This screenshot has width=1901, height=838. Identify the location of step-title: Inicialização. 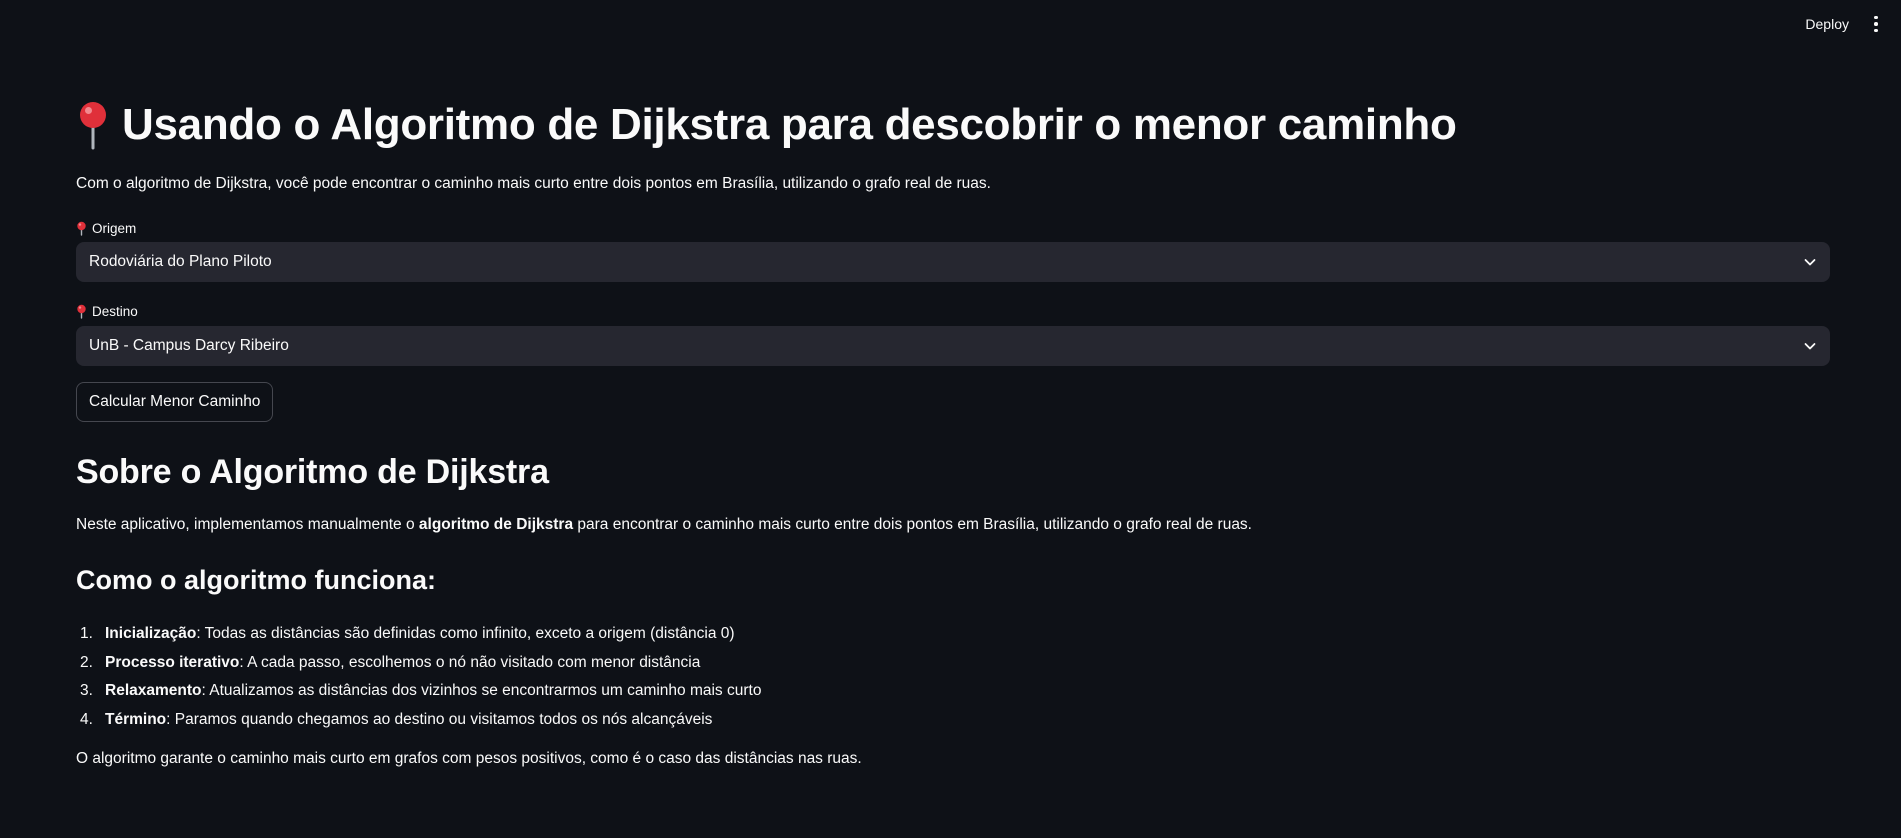
(151, 634).